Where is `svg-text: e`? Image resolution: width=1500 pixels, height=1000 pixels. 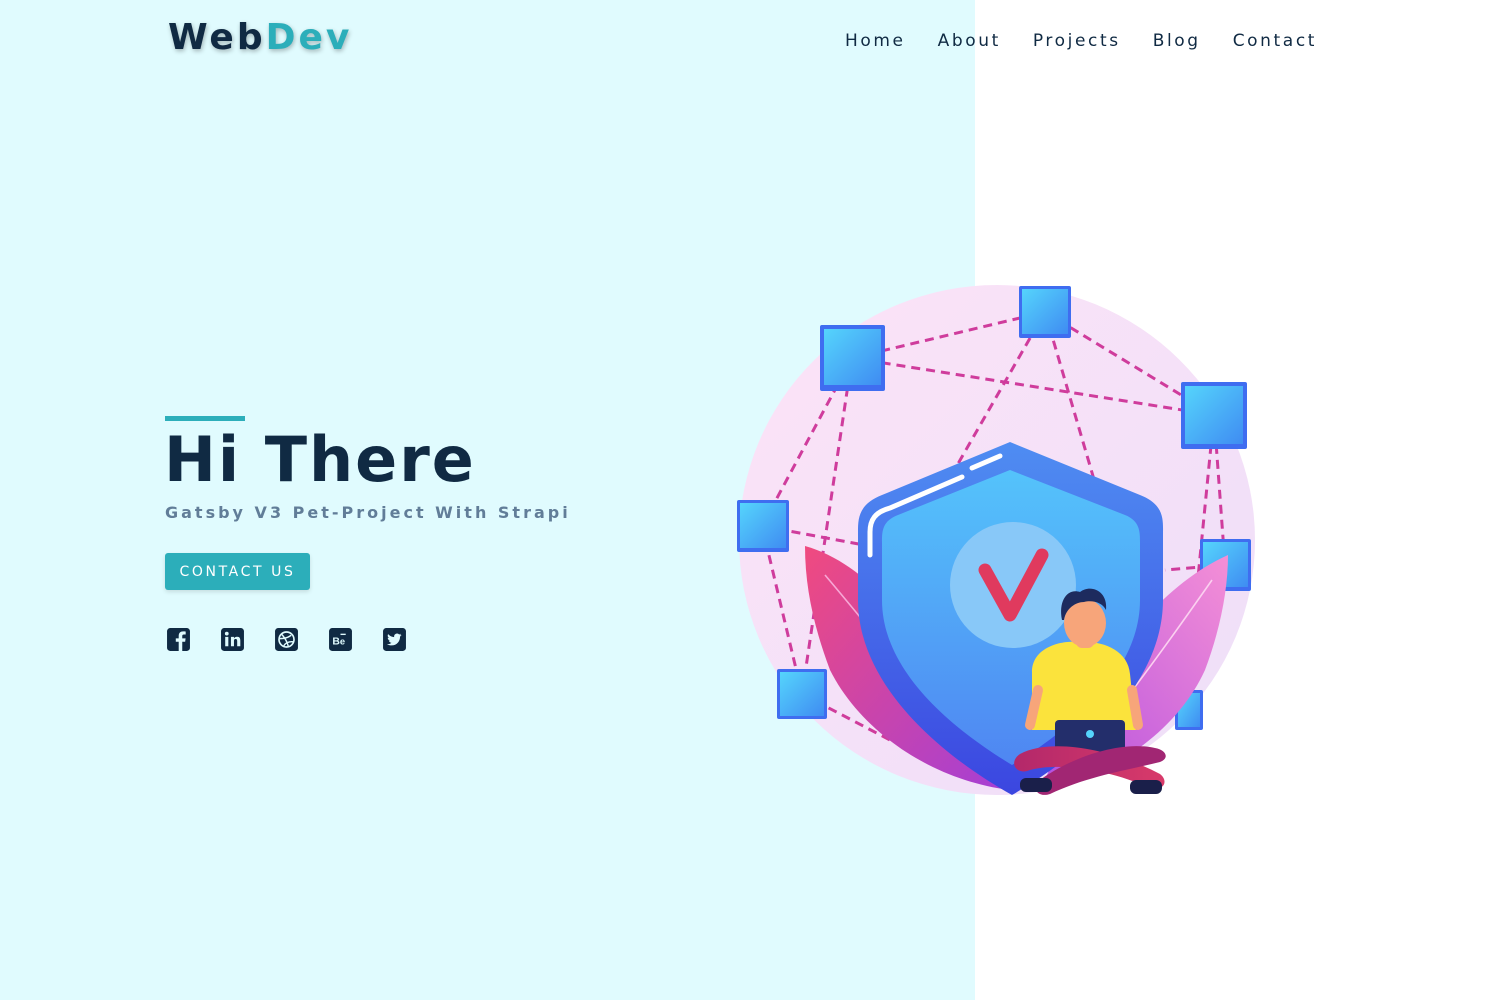
svg-text: e is located at coordinates (342, 641).